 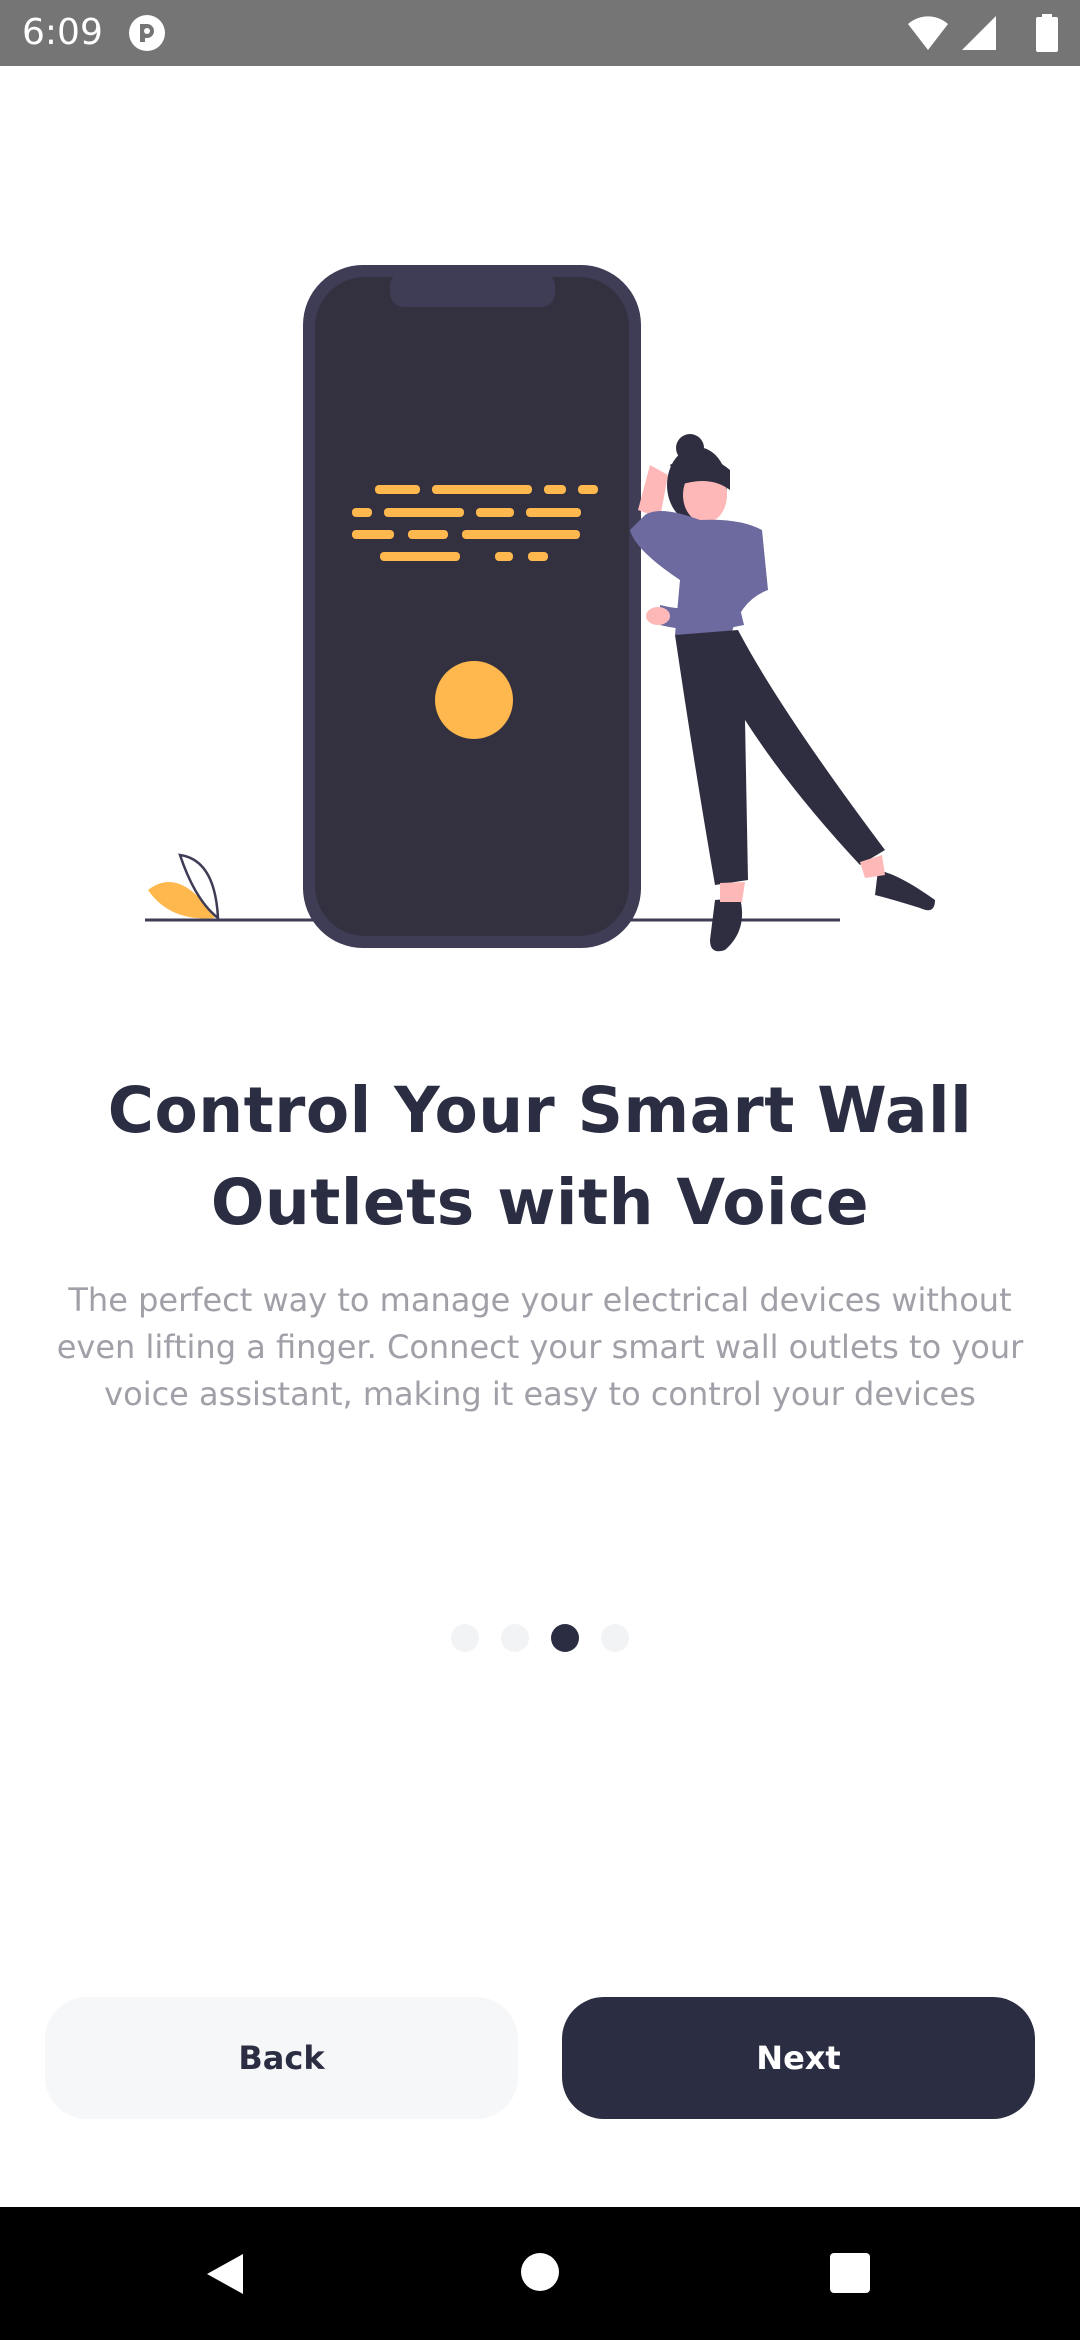 I want to click on status-time: 6:09, so click(x=62, y=32).